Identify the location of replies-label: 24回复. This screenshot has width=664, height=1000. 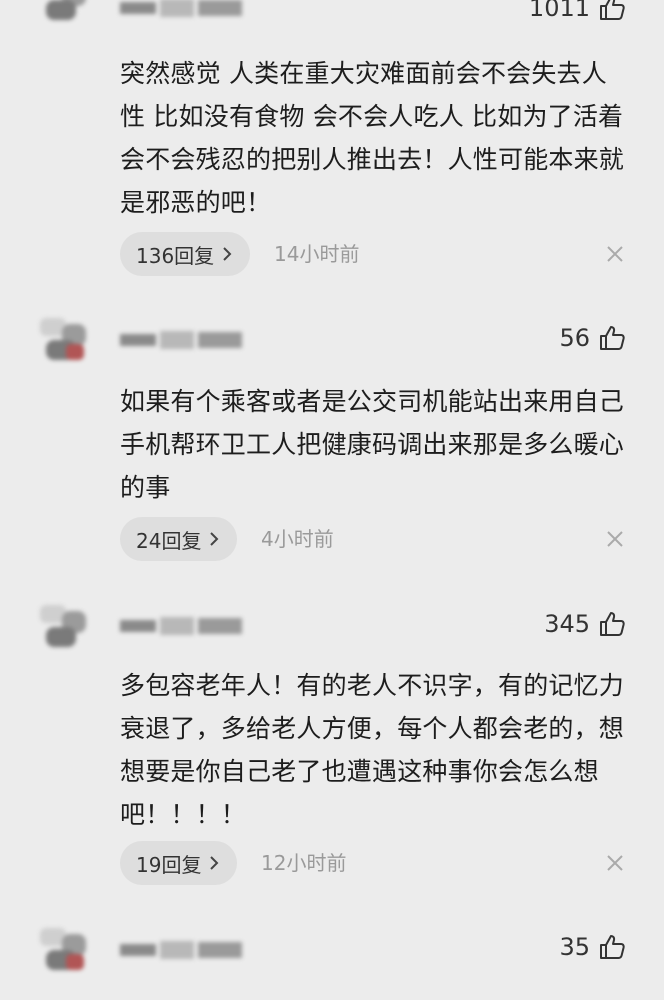
(169, 540).